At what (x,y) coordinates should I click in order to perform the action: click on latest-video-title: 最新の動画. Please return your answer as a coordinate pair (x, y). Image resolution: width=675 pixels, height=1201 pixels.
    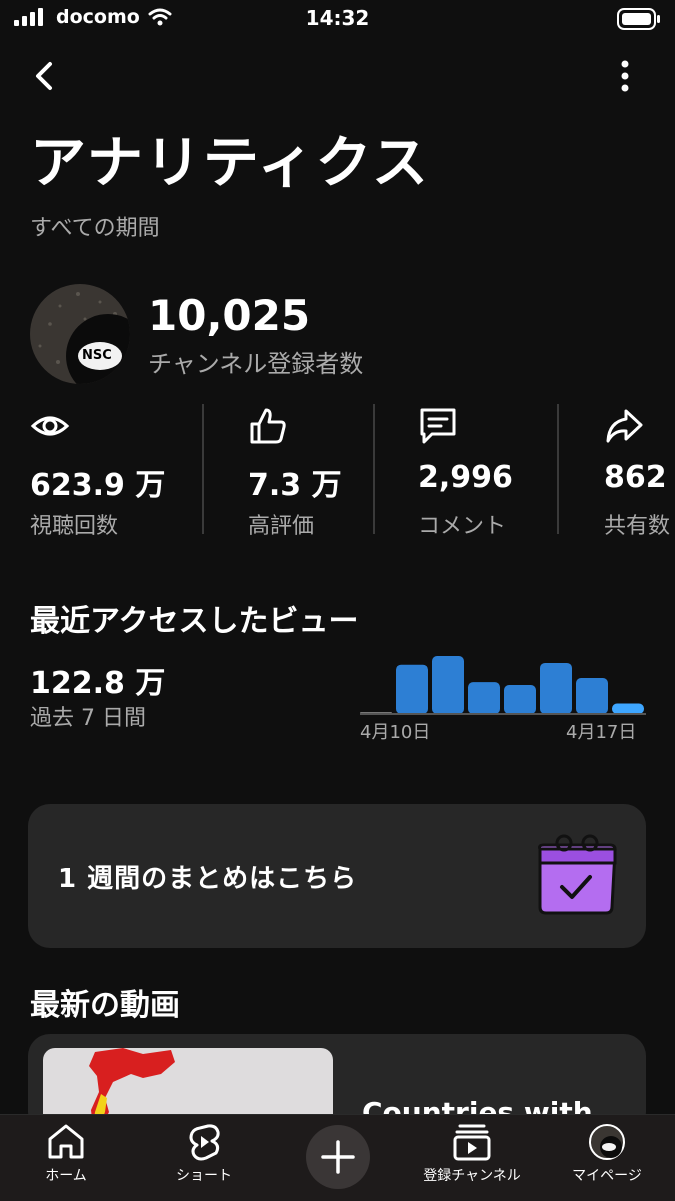
    Looking at the image, I should click on (105, 1005).